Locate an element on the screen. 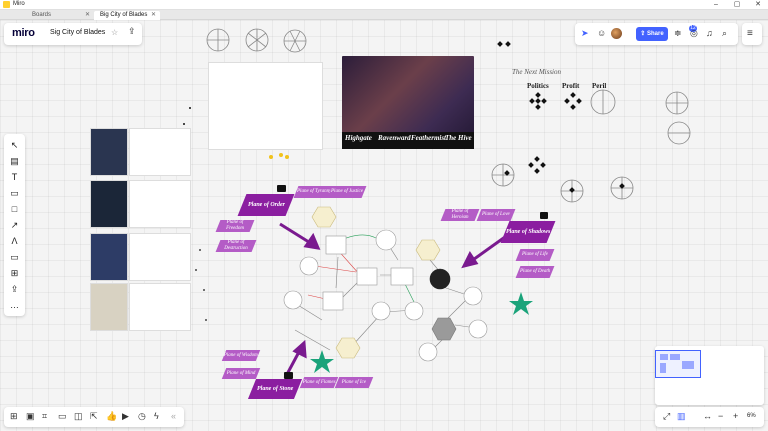 The image size is (768, 431). zoom-controls: ⤢ ▥ ↔ − + 6% is located at coordinates (709, 417).